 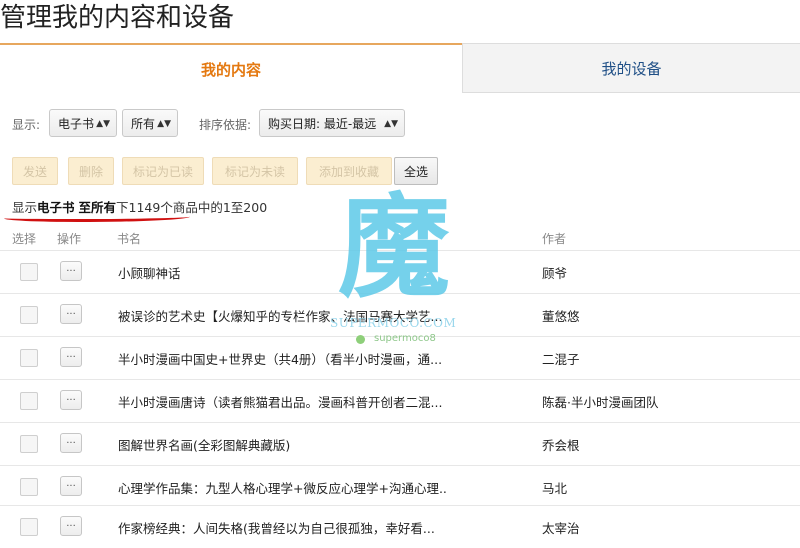 I want to click on mark-unread-button: 标记为未读, so click(x=255, y=171).